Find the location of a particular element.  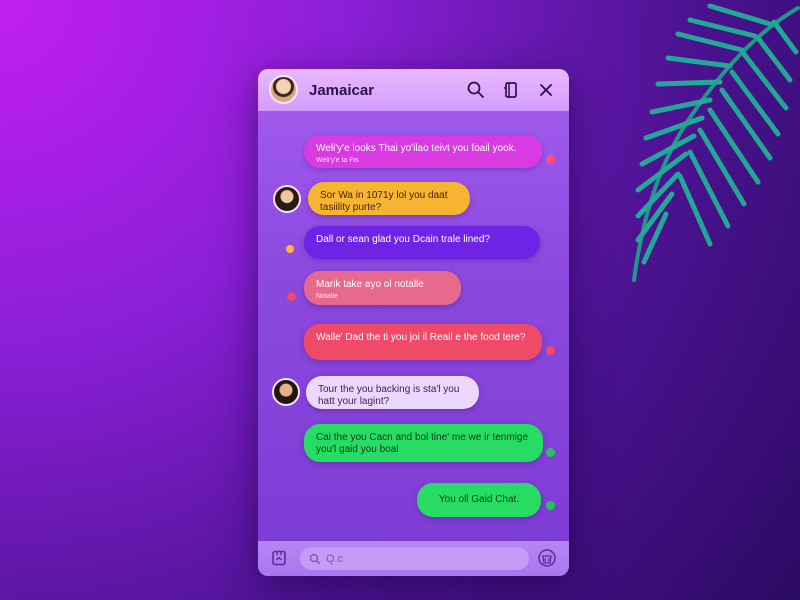

message-text: You oll Gaid Chat. is located at coordinates (479, 499).